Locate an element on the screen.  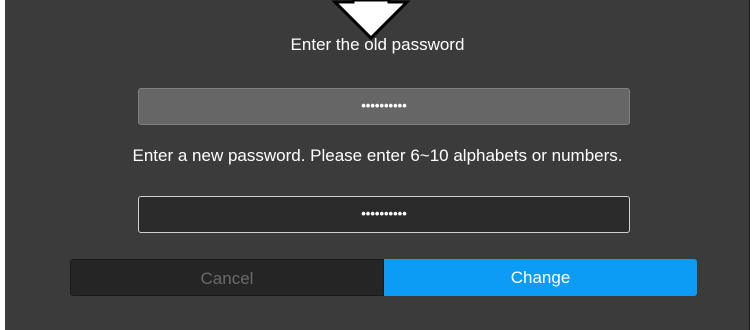
dialog-button-row: Cancel Change is located at coordinates (383, 277).